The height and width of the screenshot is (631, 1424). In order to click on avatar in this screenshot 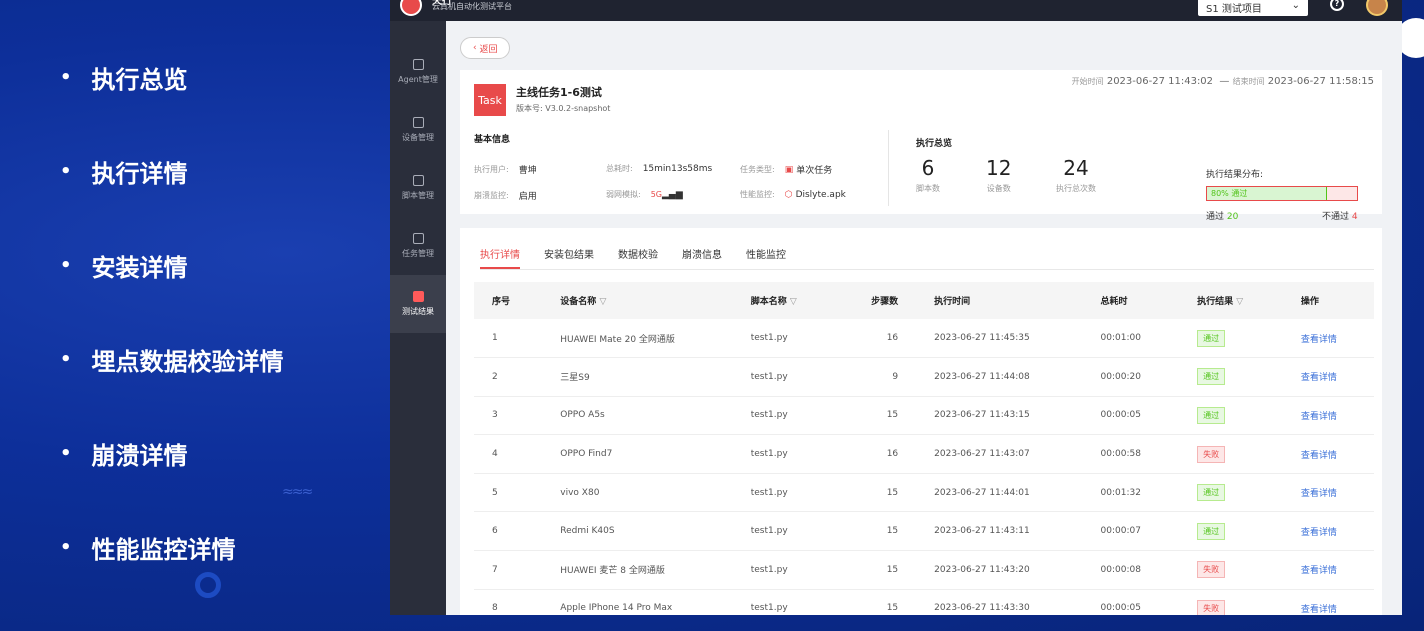, I will do `click(1377, 8)`.